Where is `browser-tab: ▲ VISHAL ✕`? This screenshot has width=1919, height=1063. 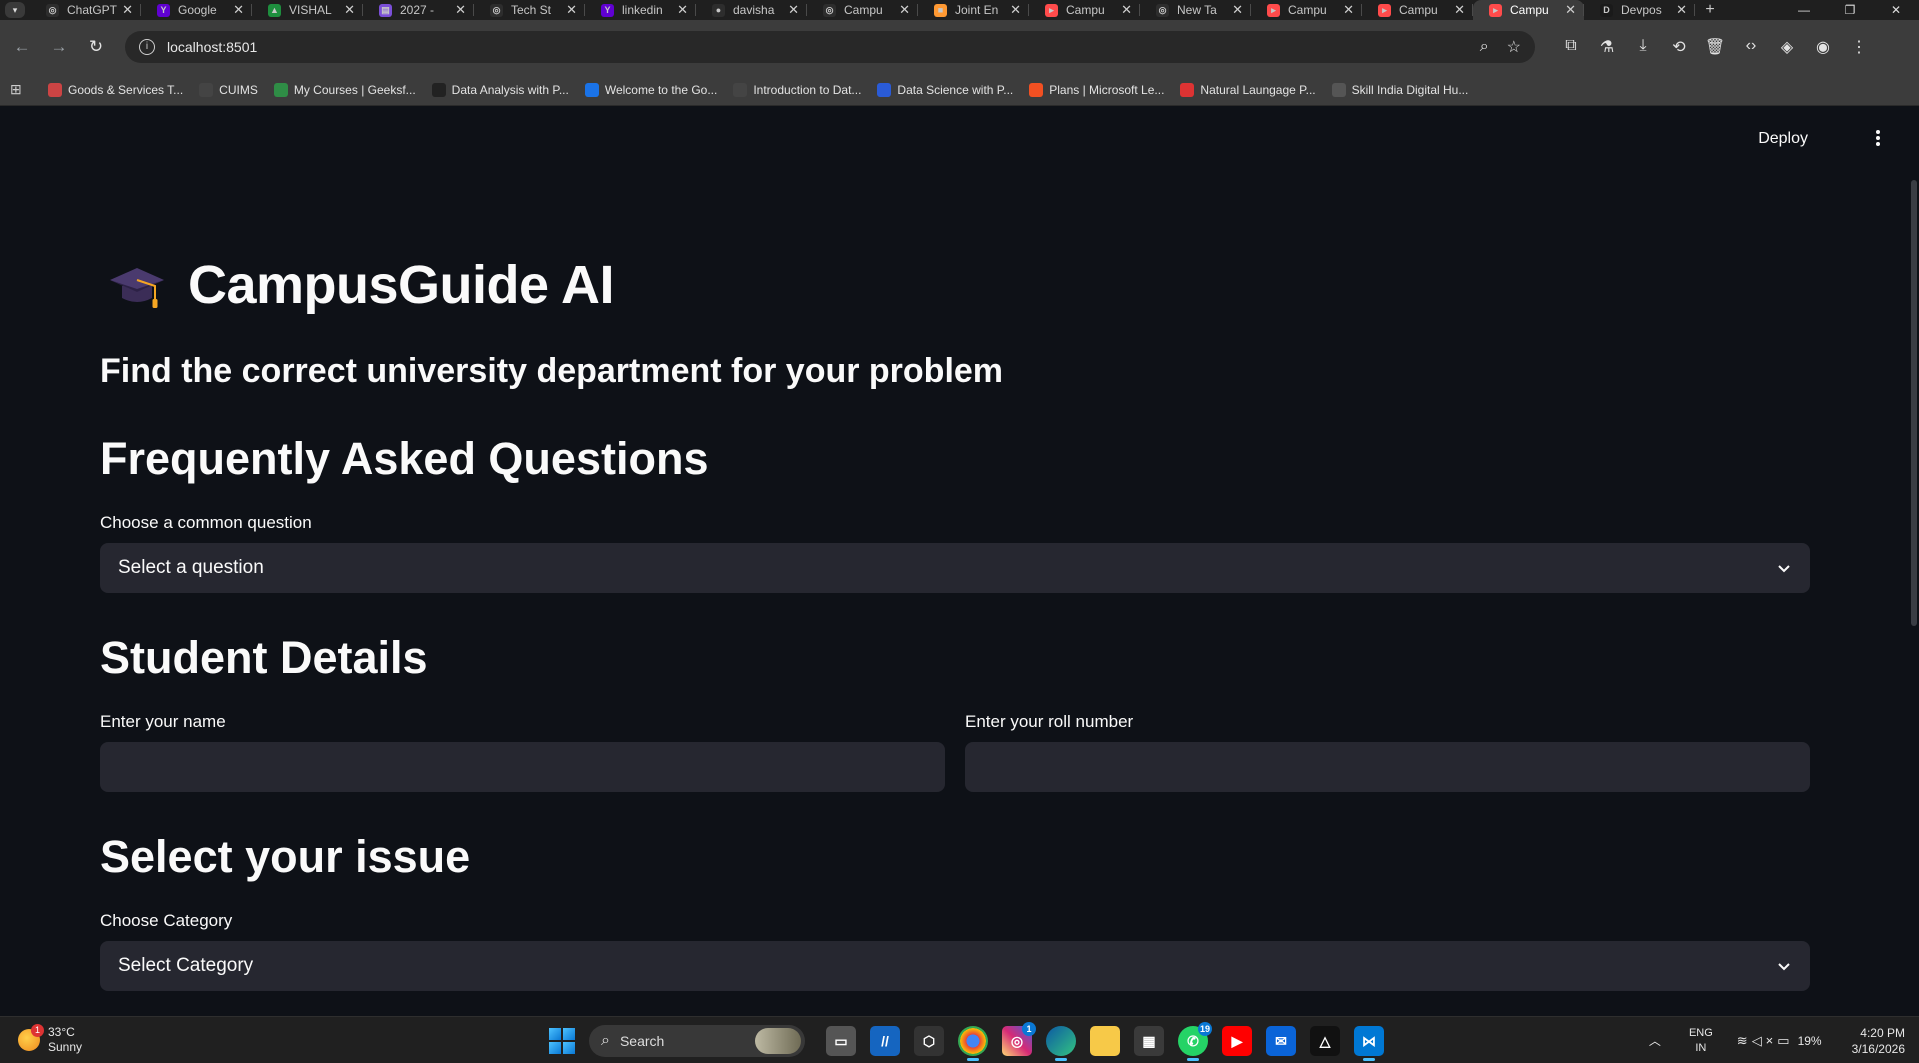
browser-tab: ▲ VISHAL ✕ is located at coordinates (307, 10).